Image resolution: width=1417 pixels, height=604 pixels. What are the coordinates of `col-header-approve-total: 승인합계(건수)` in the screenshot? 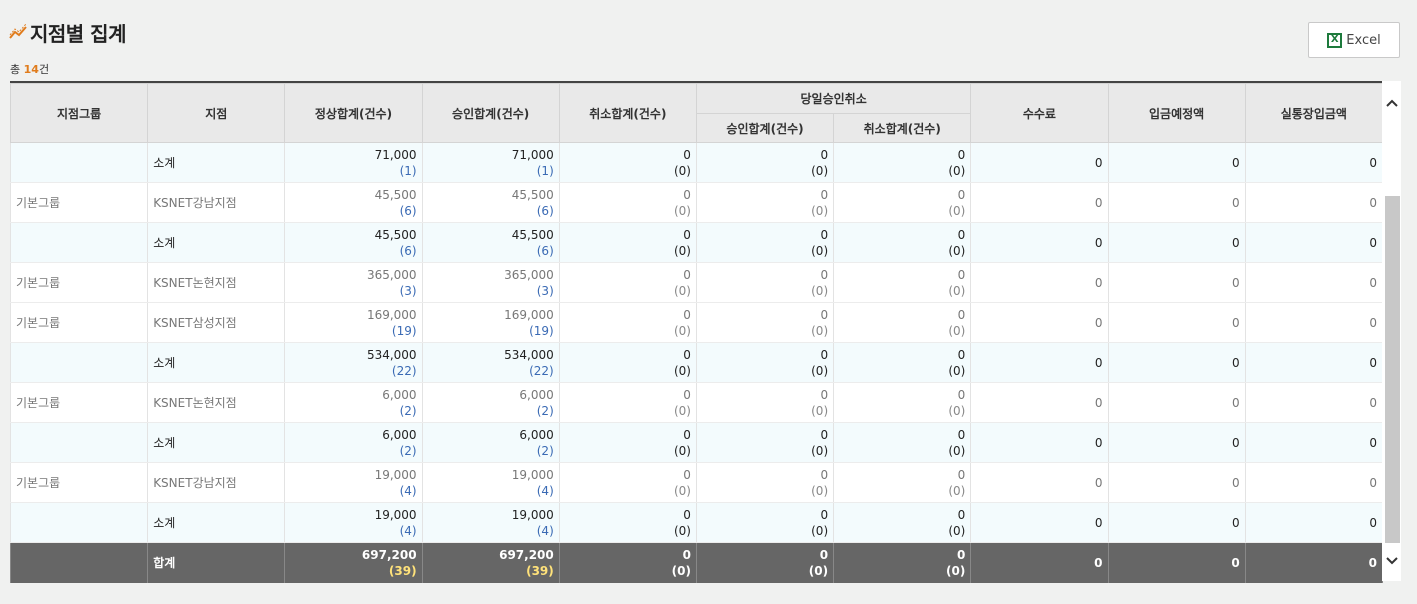 It's located at (490, 113).